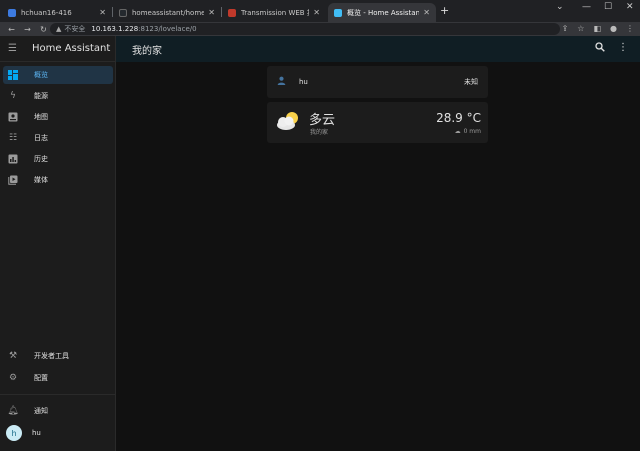  Describe the element at coordinates (613, 28) in the screenshot. I see `profile-icon: ●` at that location.